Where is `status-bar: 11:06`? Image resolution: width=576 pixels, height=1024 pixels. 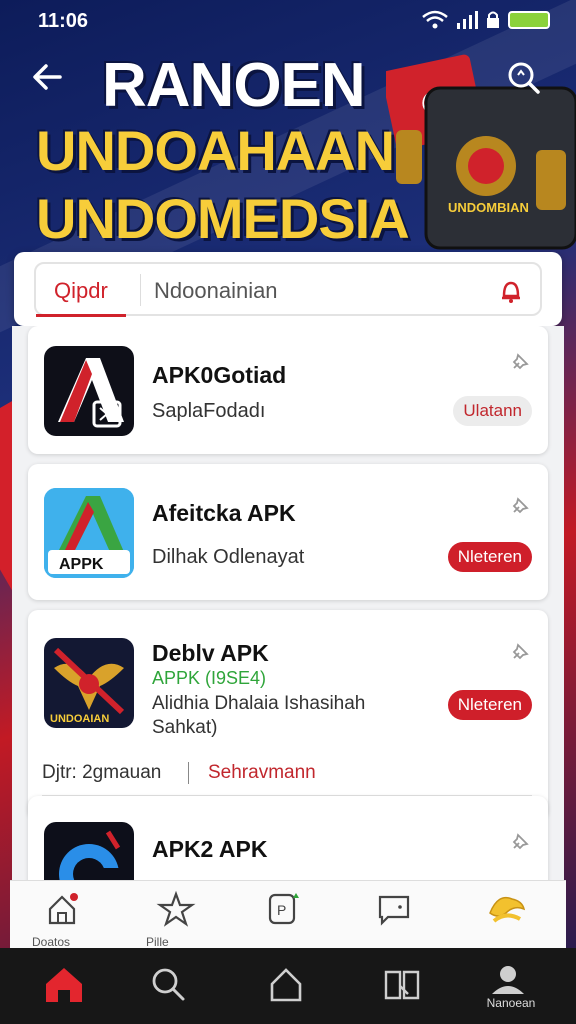
status-bar: 11:06 is located at coordinates (288, 20).